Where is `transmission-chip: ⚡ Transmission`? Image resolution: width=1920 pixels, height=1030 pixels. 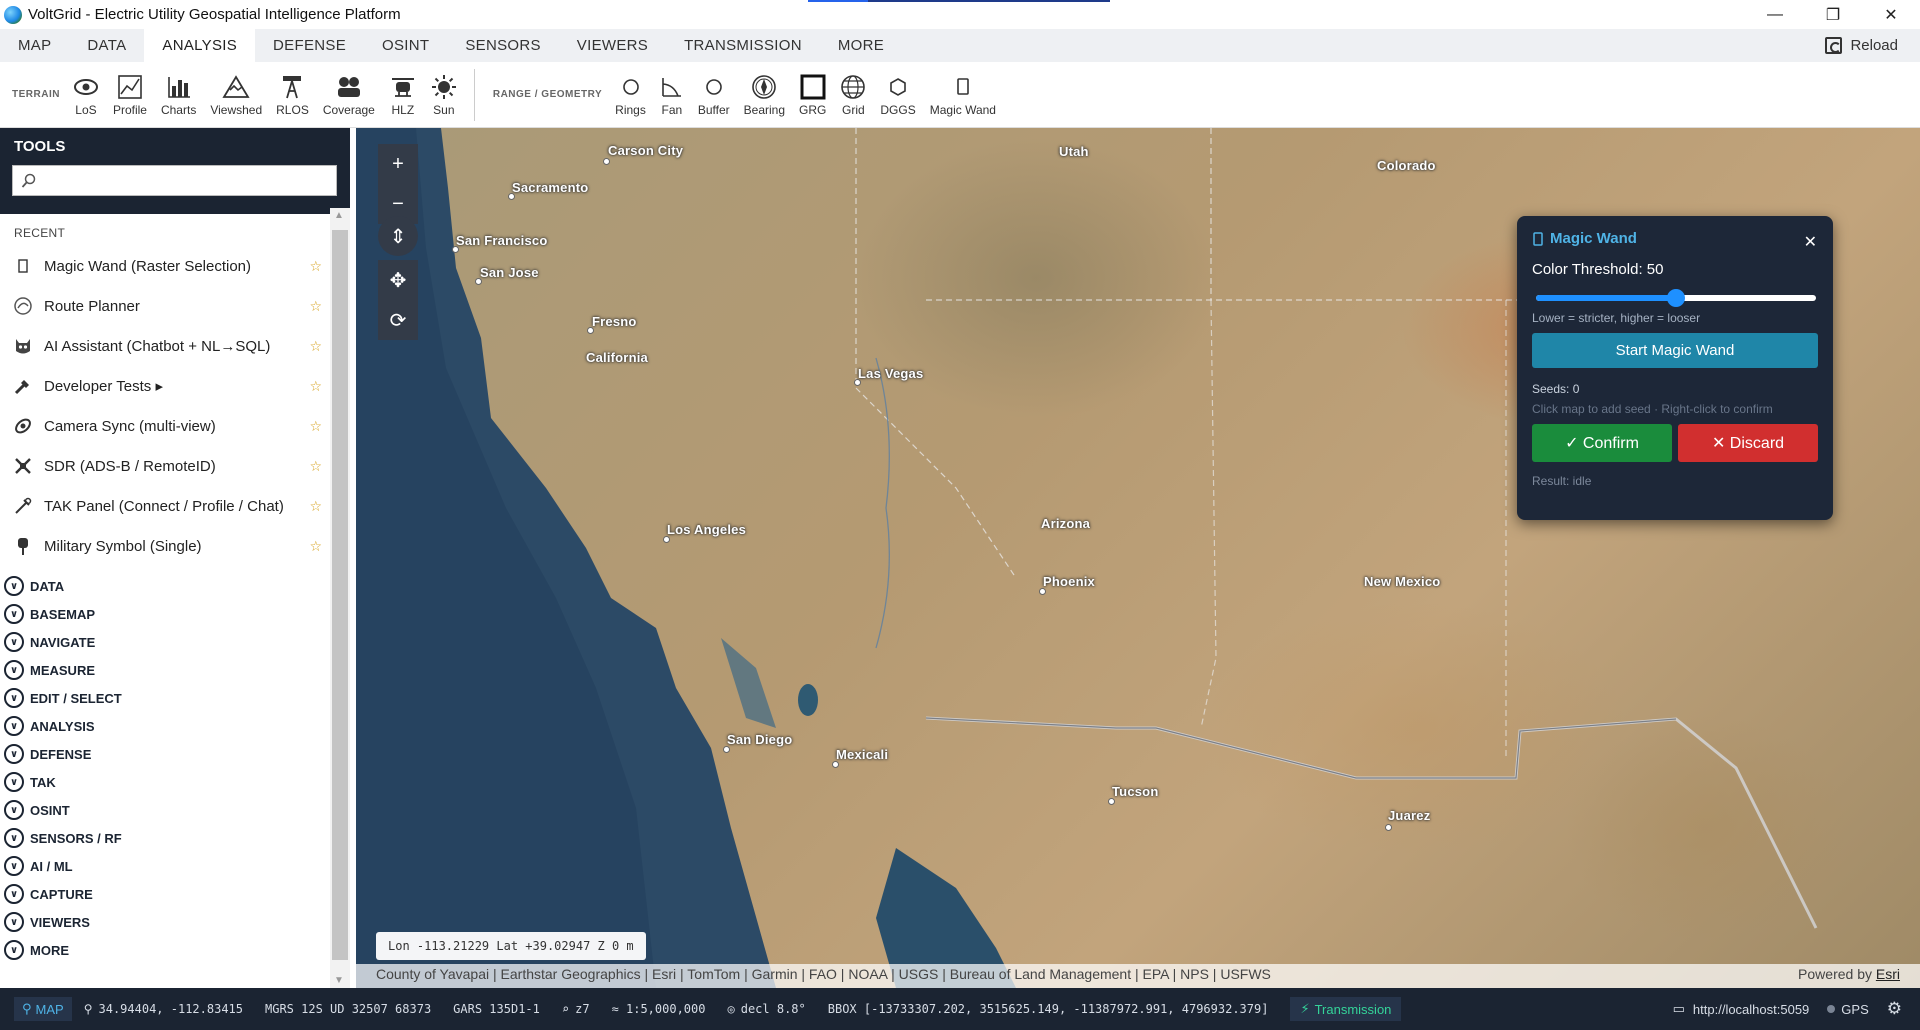 transmission-chip: ⚡ Transmission is located at coordinates (1346, 1009).